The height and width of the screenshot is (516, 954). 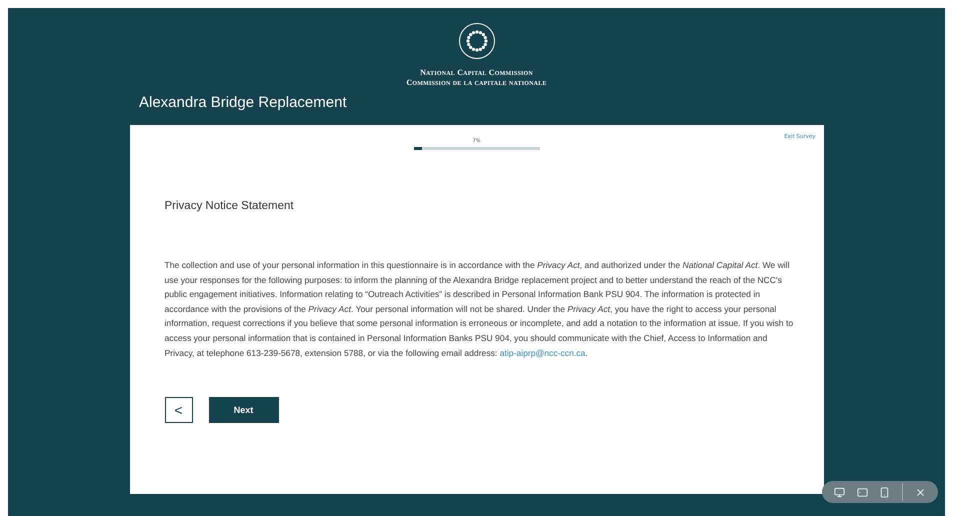 I want to click on phone-icon, so click(x=884, y=492).